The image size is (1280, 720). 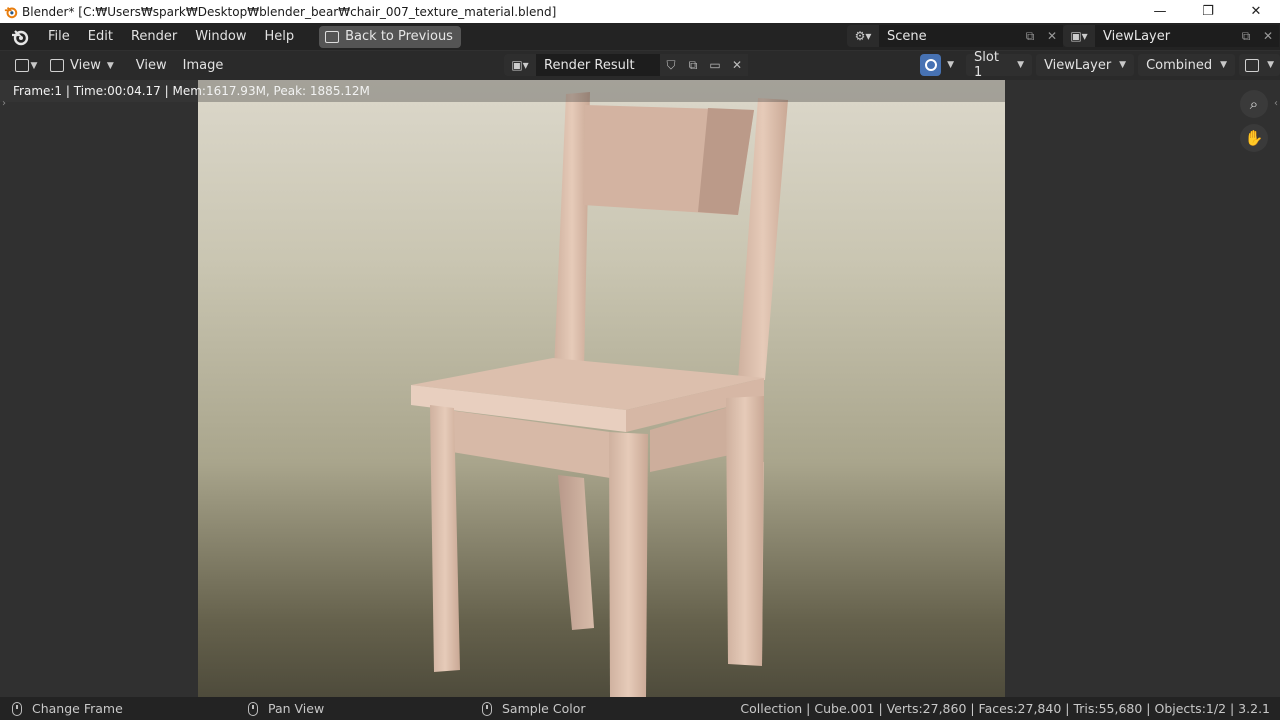 I want to click on view-layer-selector: ▣▾ ViewLayer ⧉ ✕, so click(x=1171, y=36).